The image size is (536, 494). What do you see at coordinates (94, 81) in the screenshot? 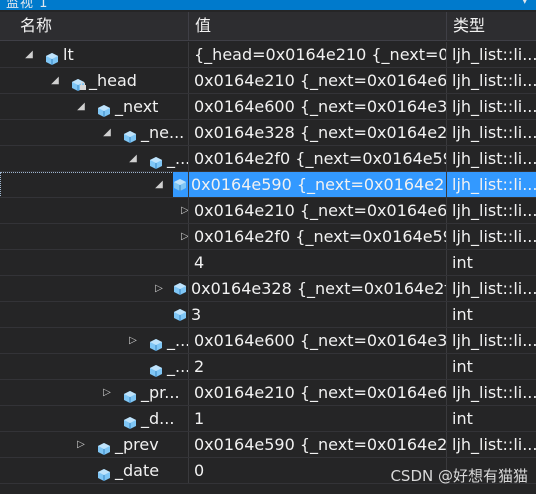
I see `row-name-cell: ◢ _head` at bounding box center [94, 81].